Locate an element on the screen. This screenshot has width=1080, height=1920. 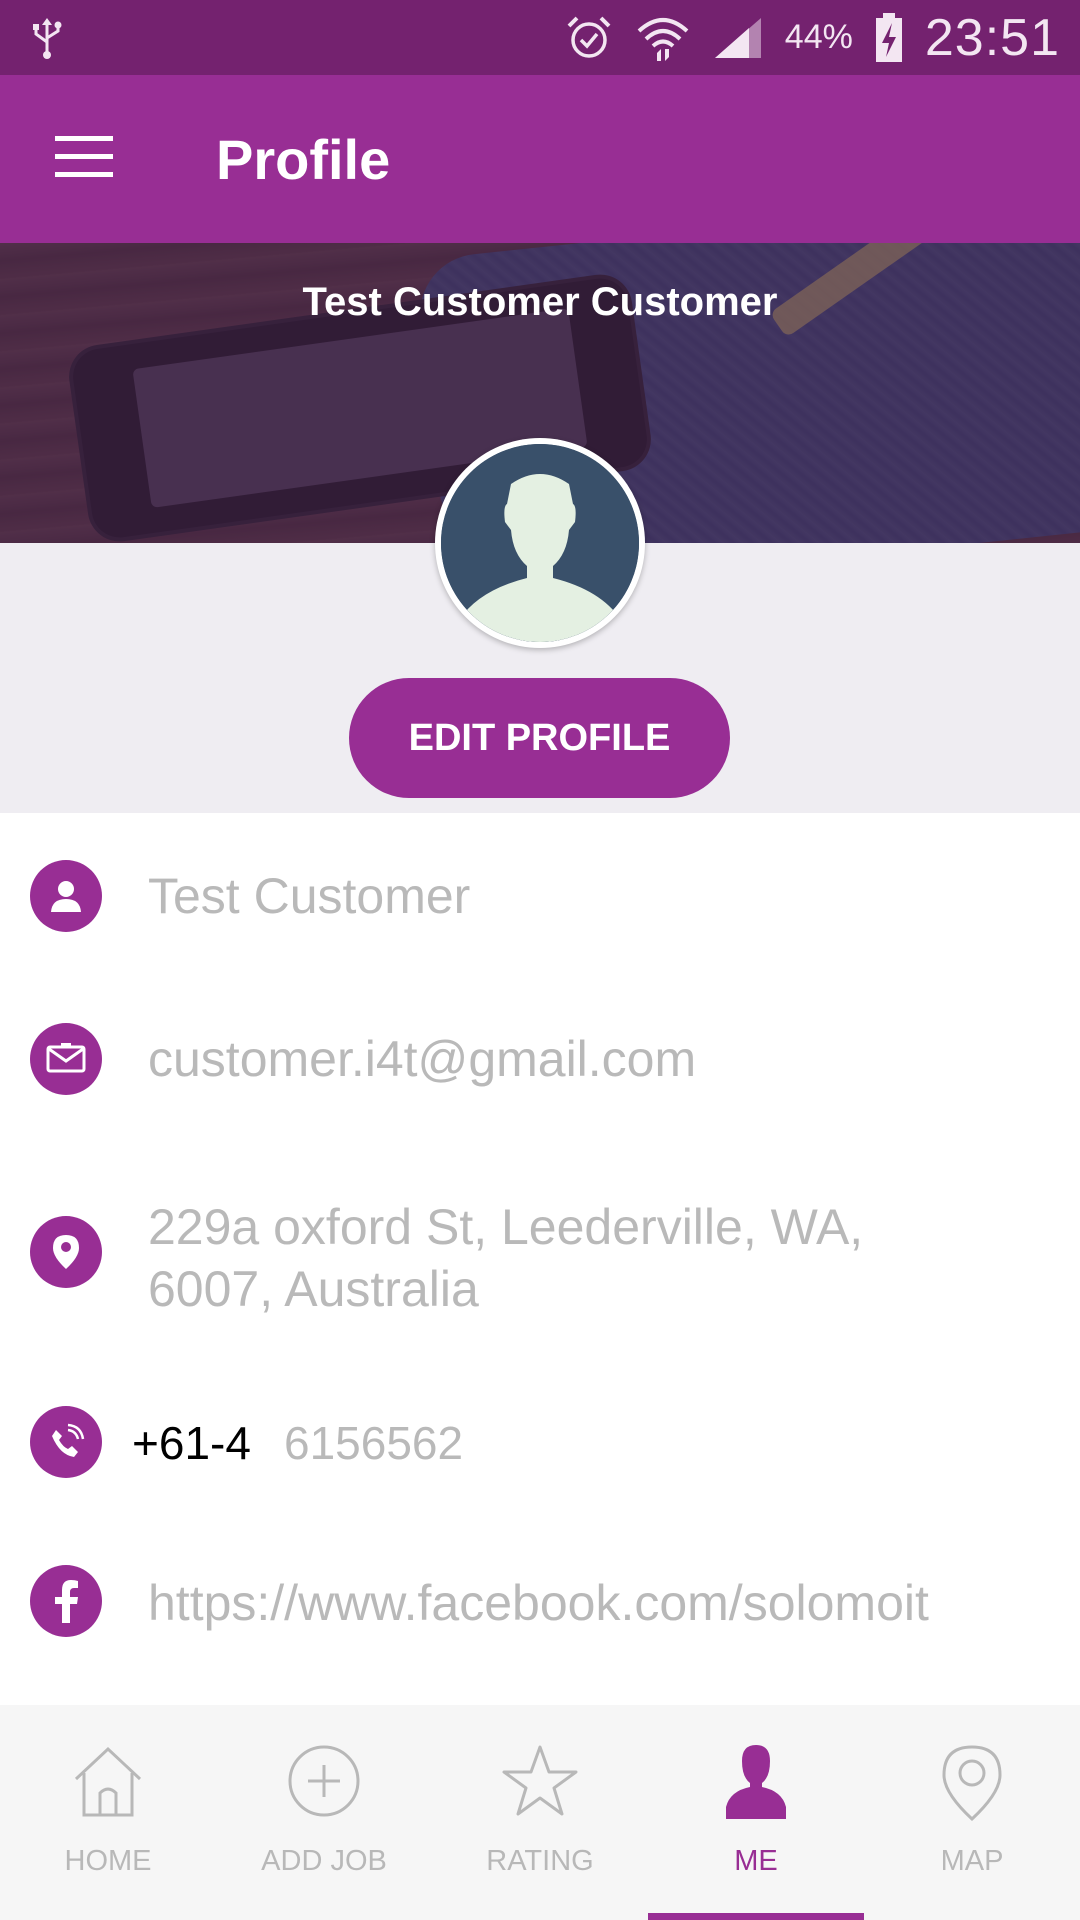
nav-label-rating: RATING is located at coordinates (540, 1861).